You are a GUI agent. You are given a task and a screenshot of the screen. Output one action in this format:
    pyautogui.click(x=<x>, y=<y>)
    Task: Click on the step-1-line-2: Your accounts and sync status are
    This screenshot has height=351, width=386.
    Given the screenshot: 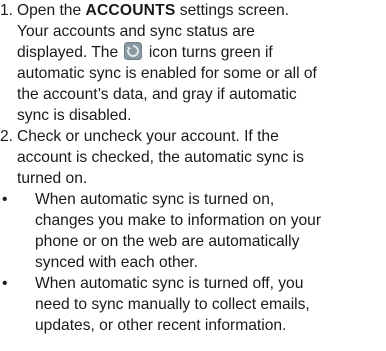 What is the action you would take?
    pyautogui.click(x=136, y=31)
    